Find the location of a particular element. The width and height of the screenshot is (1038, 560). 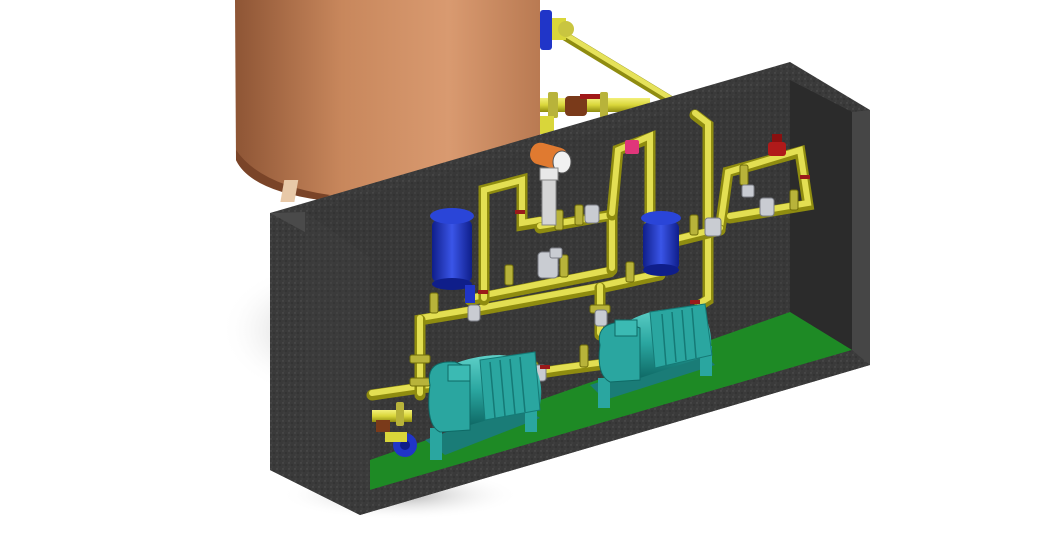

filter-vessel-right is located at coordinates (661, 243).